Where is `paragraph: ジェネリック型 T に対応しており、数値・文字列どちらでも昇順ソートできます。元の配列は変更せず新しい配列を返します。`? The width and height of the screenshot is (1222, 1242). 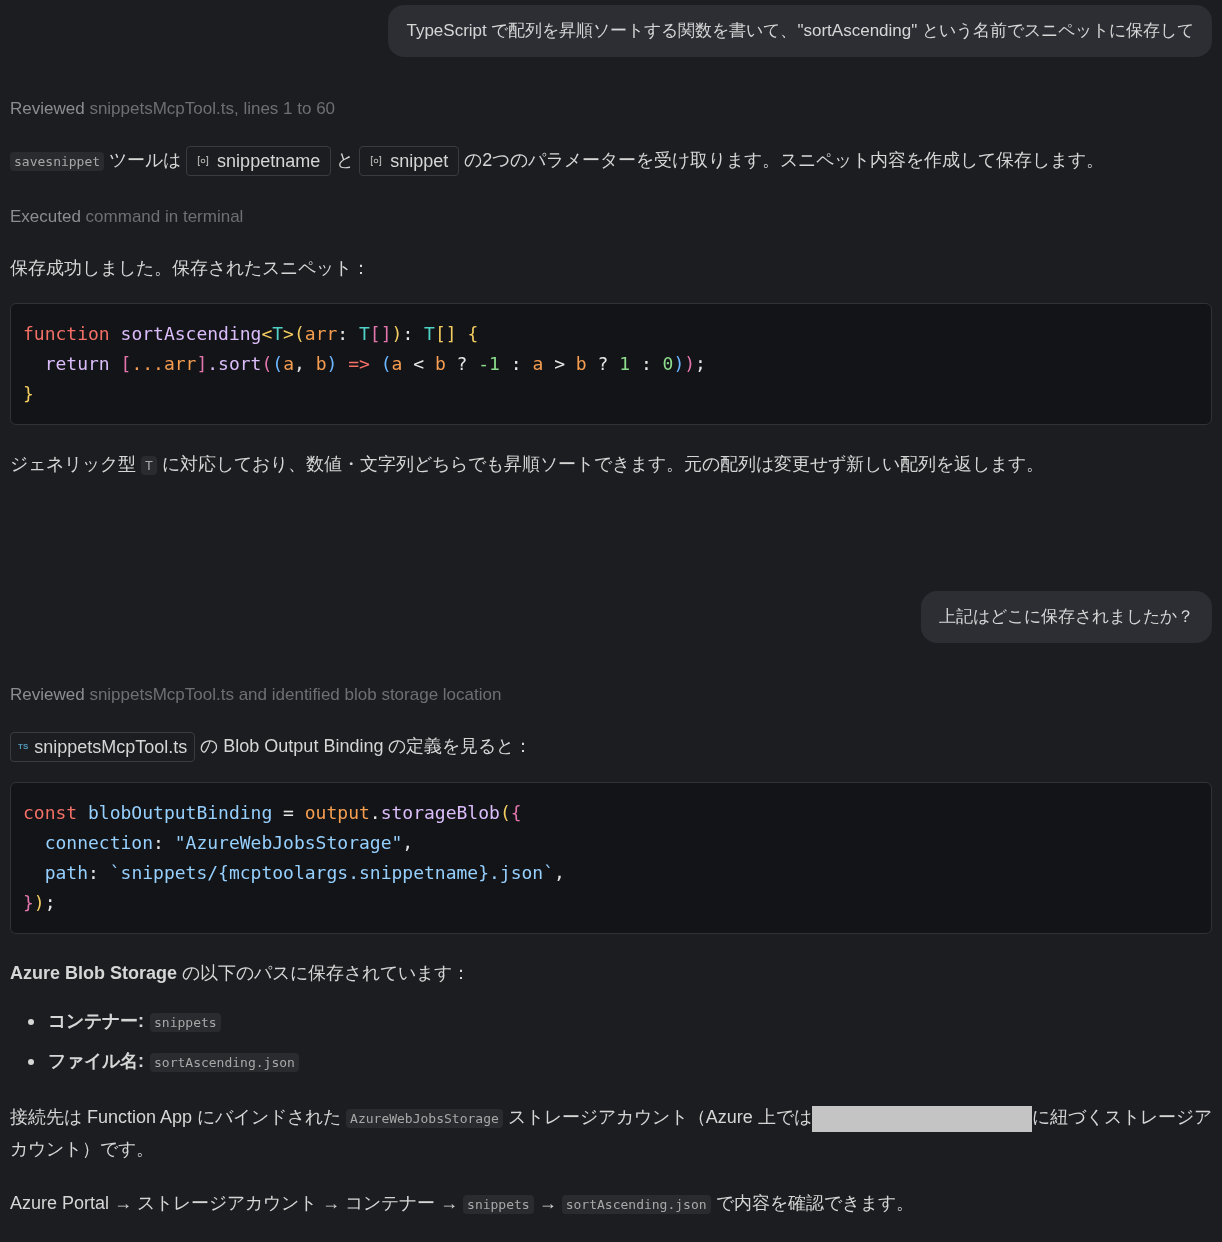
paragraph: ジェネリック型 T に対応しており、数値・文字列どちらでも昇順ソートできます。元の配列は変更せず新しい配列を返します。 is located at coordinates (527, 465).